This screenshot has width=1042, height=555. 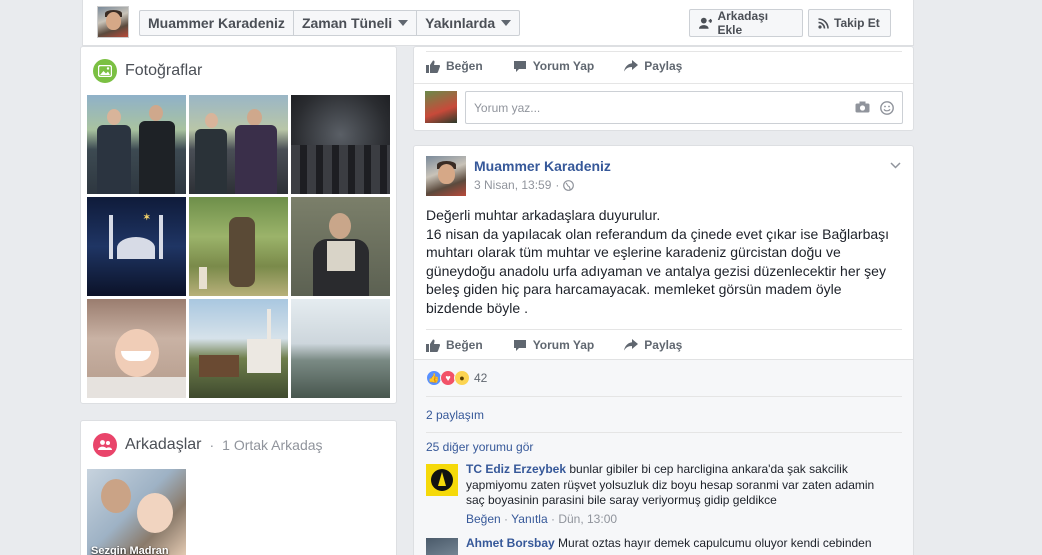 I want to click on photos-title: Fotoğraflar, so click(x=164, y=70).